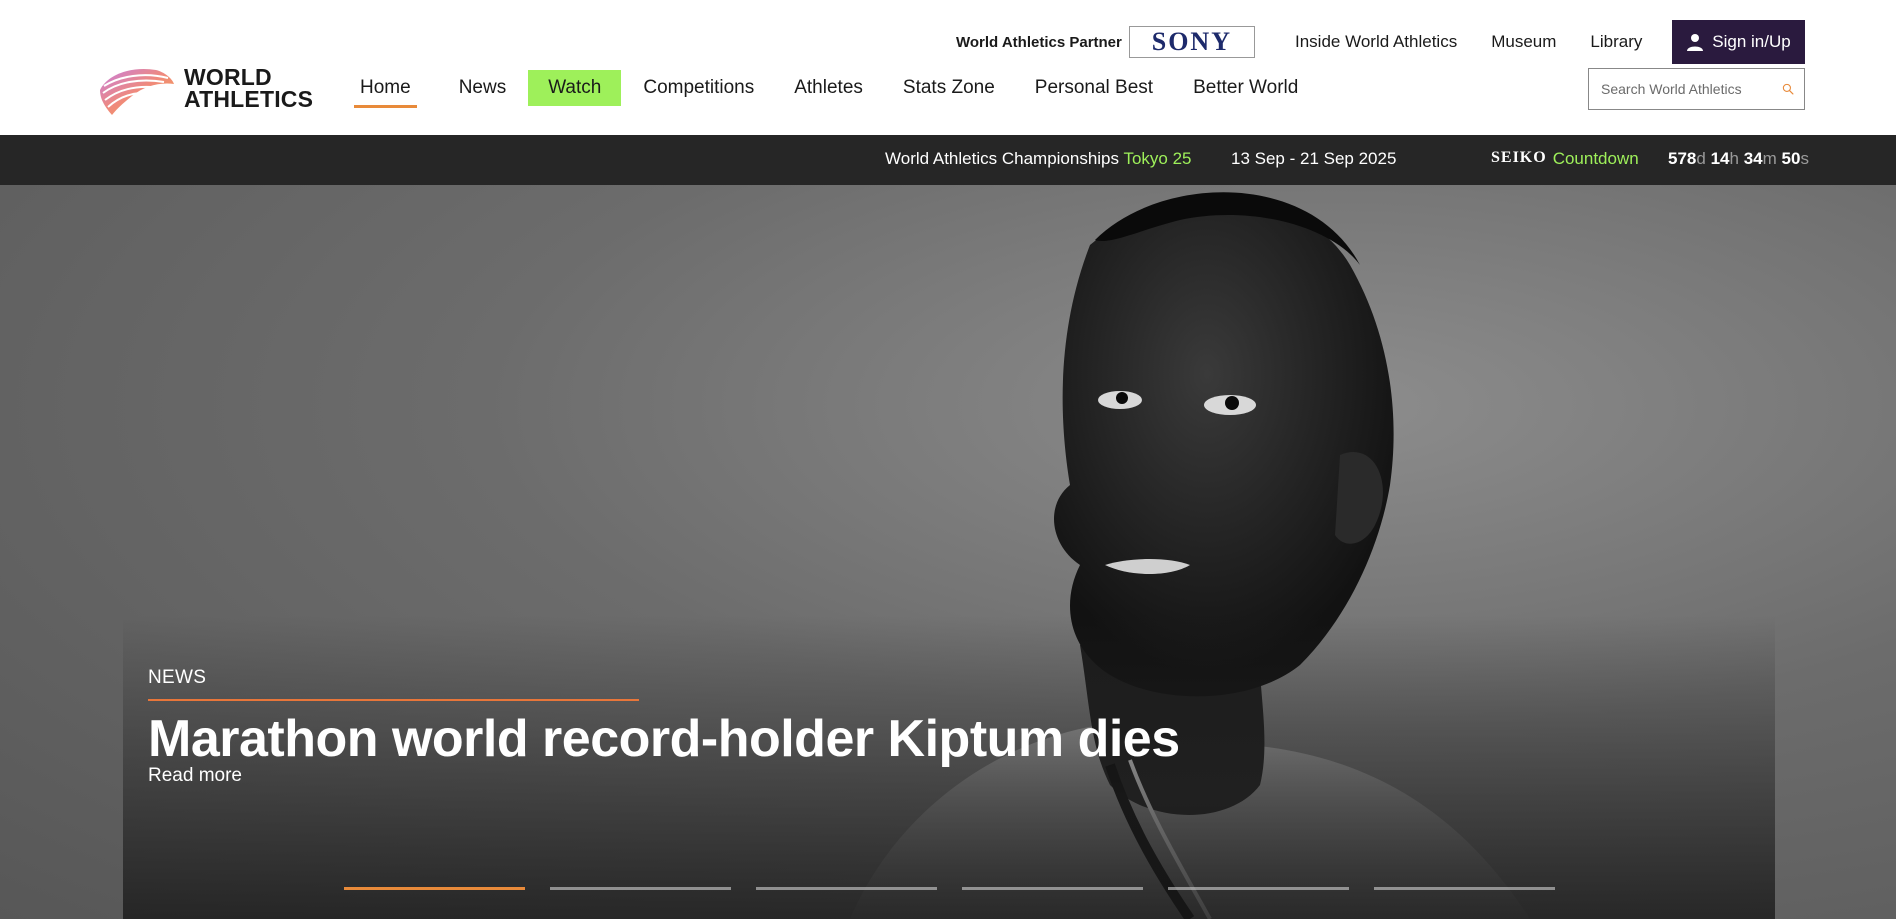 The image size is (1896, 919). Describe the element at coordinates (1376, 42) in the screenshot. I see `link-inside-world-athletics: Inside World Athletics` at that location.